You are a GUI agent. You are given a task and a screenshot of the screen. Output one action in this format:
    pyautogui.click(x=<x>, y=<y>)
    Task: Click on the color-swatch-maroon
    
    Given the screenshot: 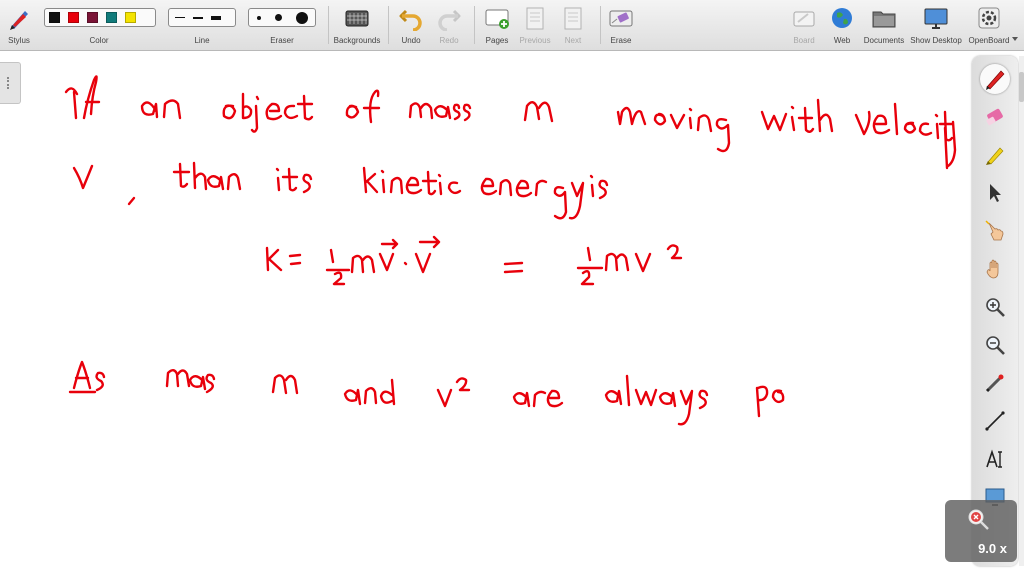 What is the action you would take?
    pyautogui.click(x=92, y=17)
    